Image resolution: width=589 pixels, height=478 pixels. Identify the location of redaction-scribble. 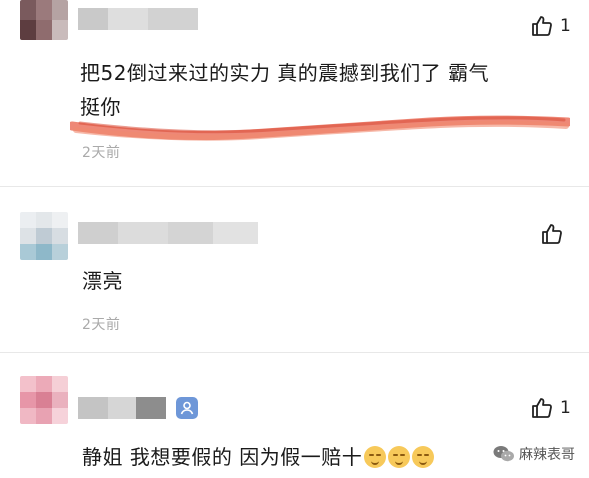
(320, 128).